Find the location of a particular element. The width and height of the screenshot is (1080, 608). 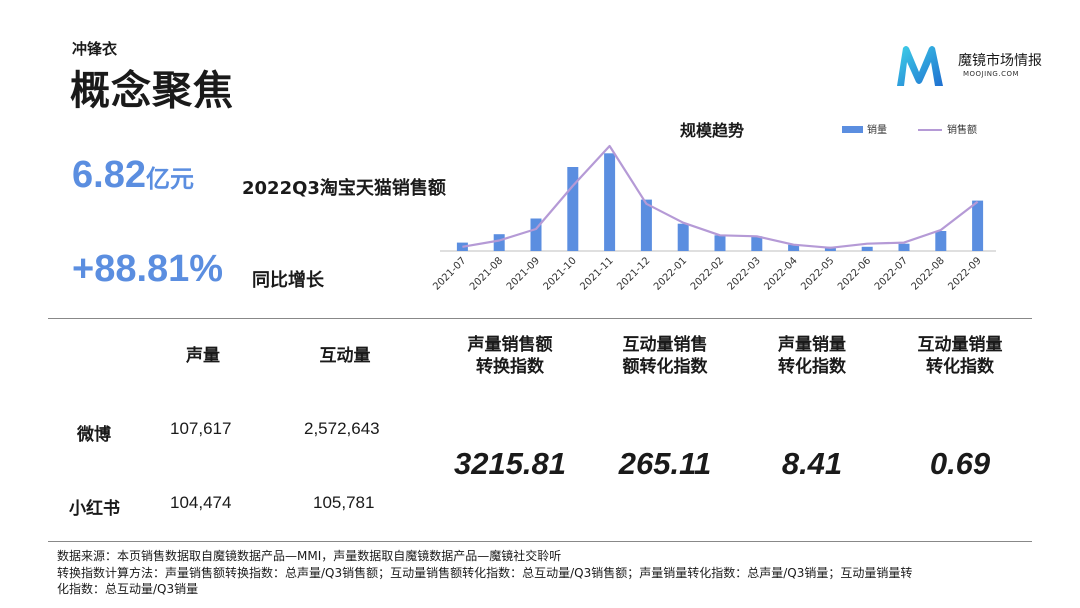

divider-top is located at coordinates (540, 318).